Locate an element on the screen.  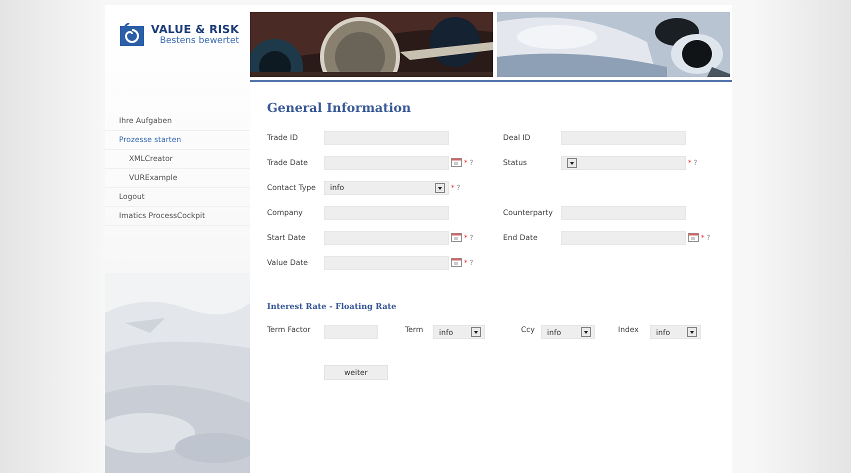
section-title: Interest Rate - Floating Rate is located at coordinates (332, 306).